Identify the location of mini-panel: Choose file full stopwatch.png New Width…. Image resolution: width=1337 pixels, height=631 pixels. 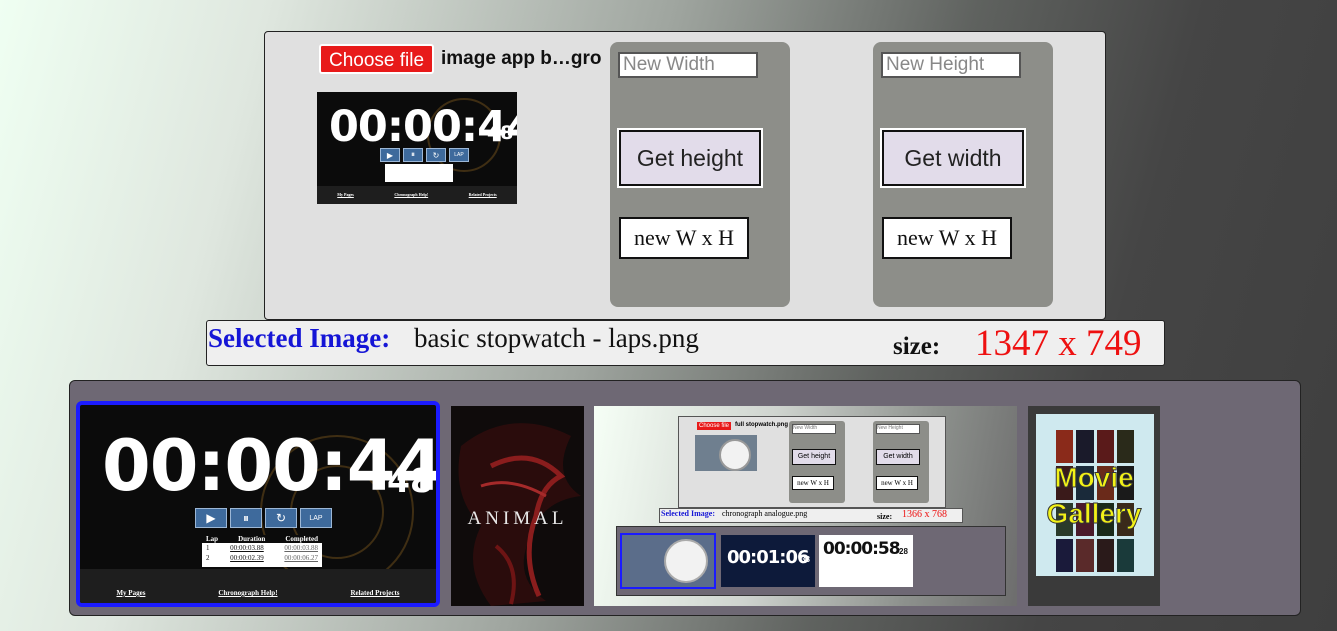
(812, 462).